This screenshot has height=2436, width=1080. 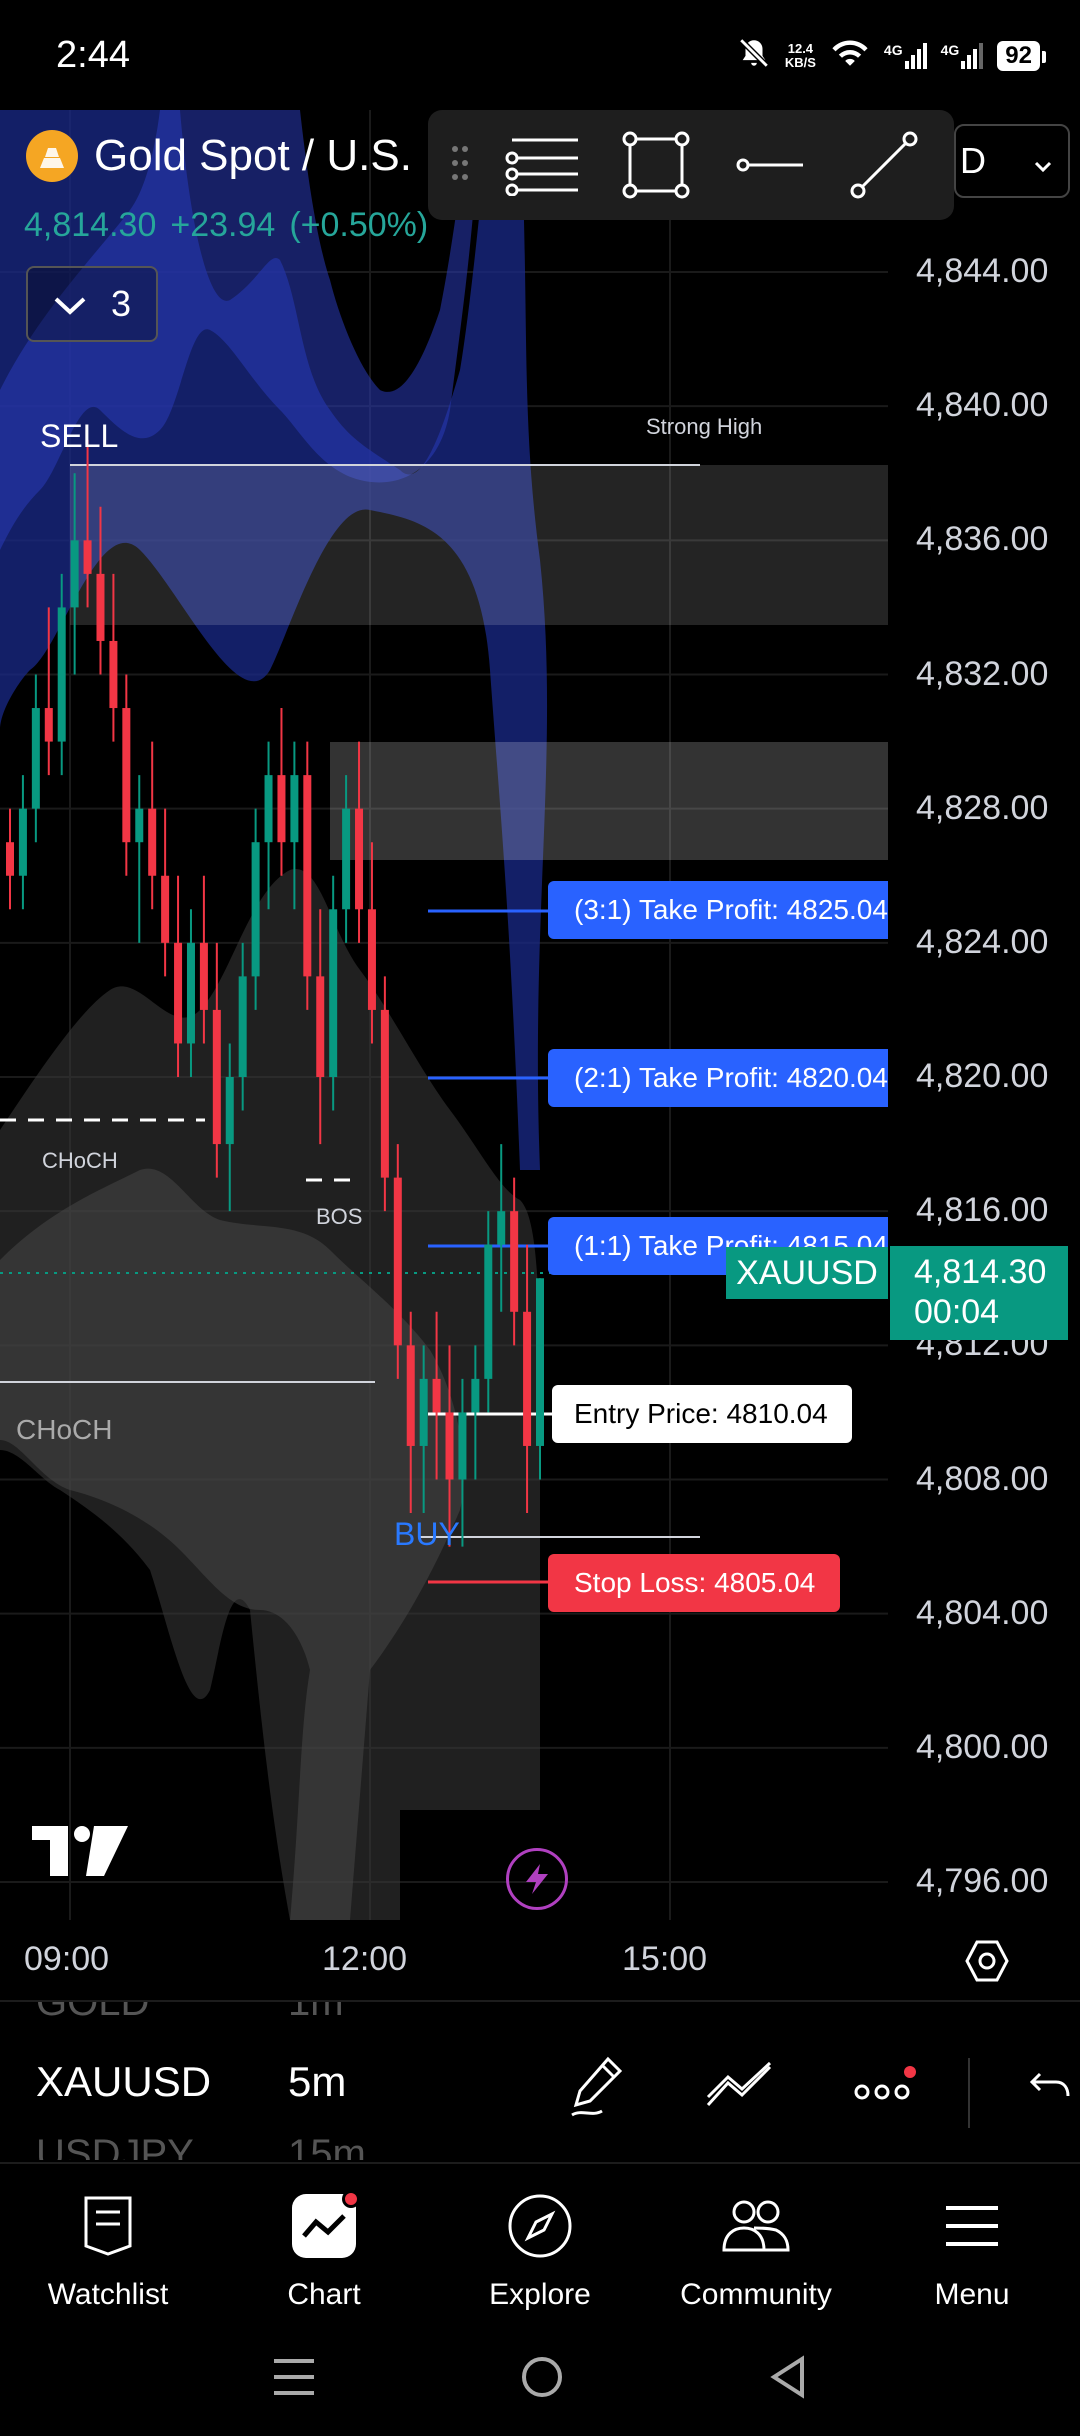 What do you see at coordinates (718, 1078) in the screenshot?
I see `tp2-label: (2:1) Take Profit: 4820.04` at bounding box center [718, 1078].